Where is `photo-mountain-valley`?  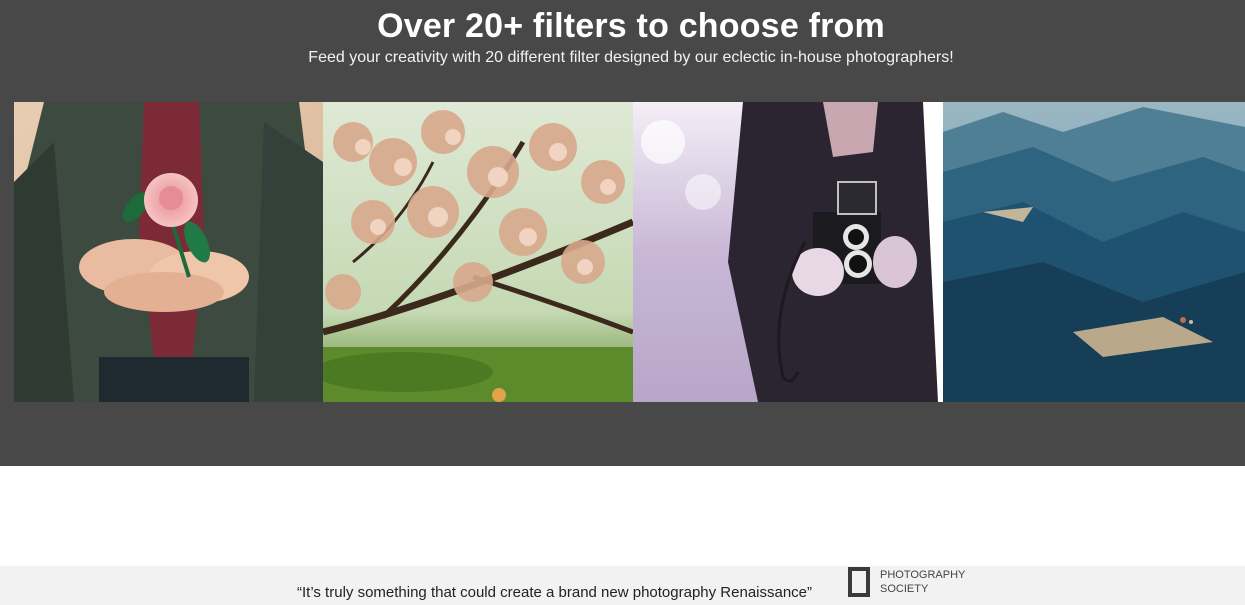
photo-mountain-valley is located at coordinates (1094, 252).